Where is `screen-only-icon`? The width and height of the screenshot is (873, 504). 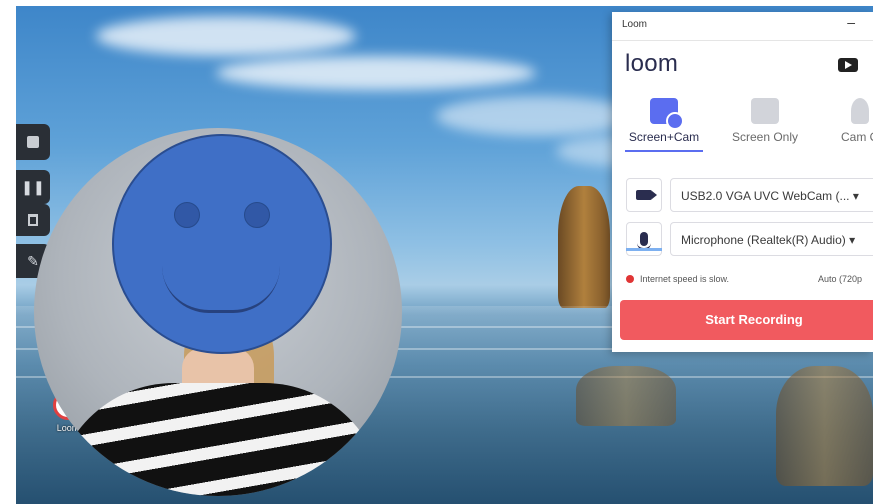 screen-only-icon is located at coordinates (765, 111).